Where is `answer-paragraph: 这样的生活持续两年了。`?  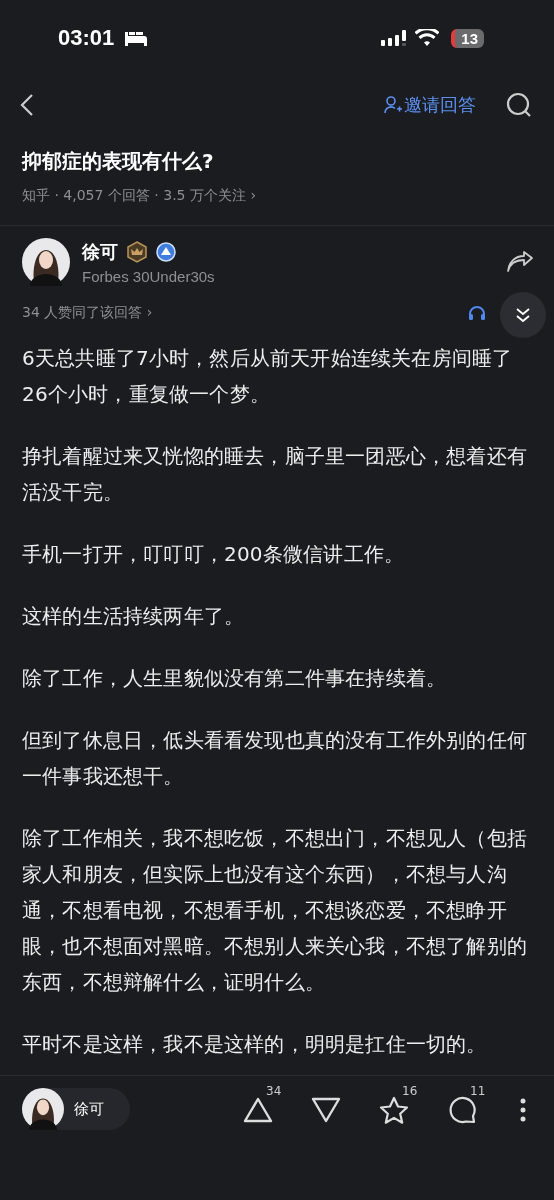
answer-paragraph: 这样的生活持续两年了。 is located at coordinates (134, 616).